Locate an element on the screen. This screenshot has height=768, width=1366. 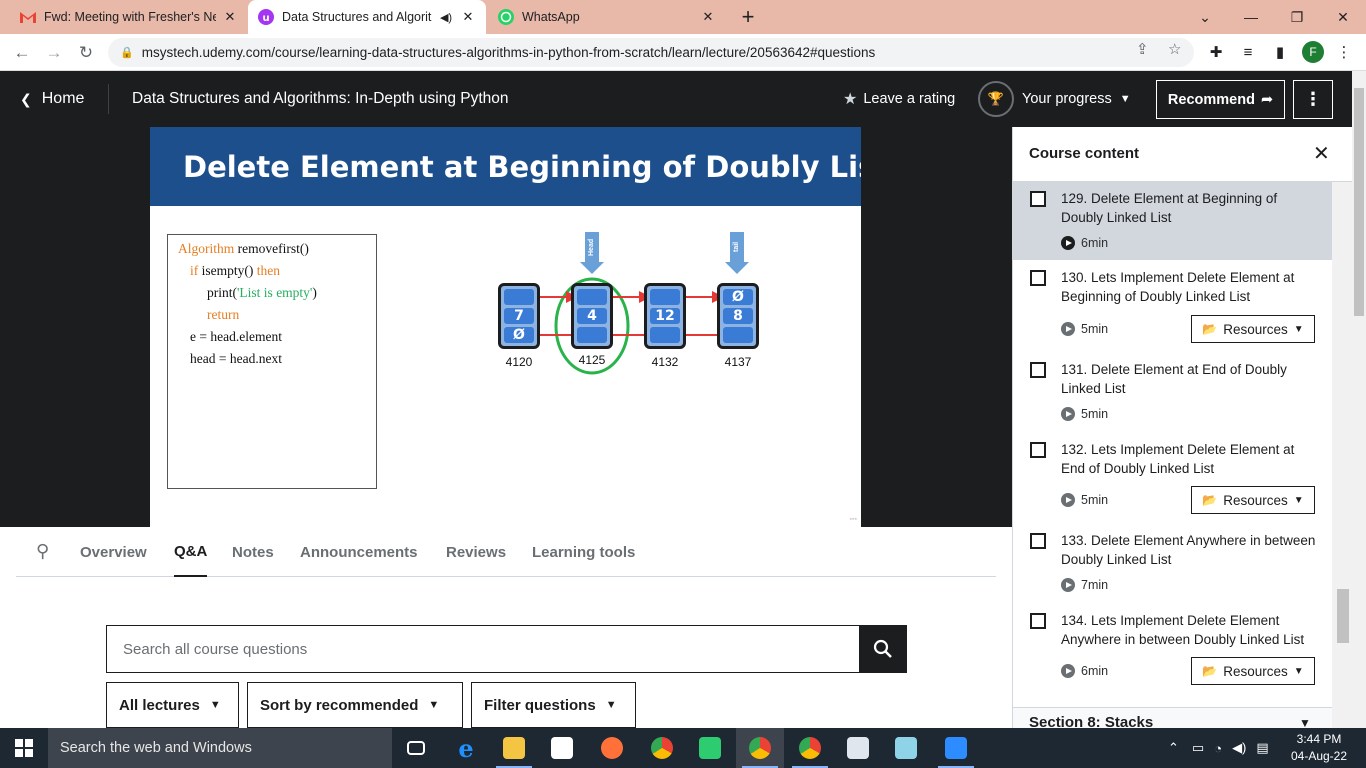
filter-questions-dropdown: Filter questions ▼ is located at coordinates (553, 705).